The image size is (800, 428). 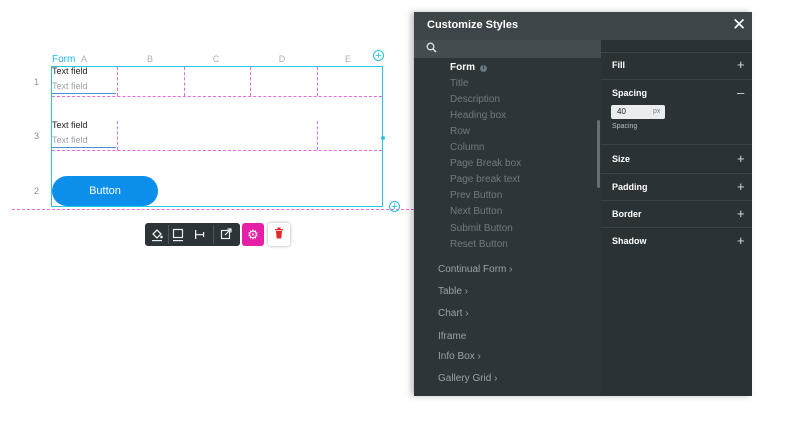 I want to click on property-border-label: Border, so click(x=627, y=214).